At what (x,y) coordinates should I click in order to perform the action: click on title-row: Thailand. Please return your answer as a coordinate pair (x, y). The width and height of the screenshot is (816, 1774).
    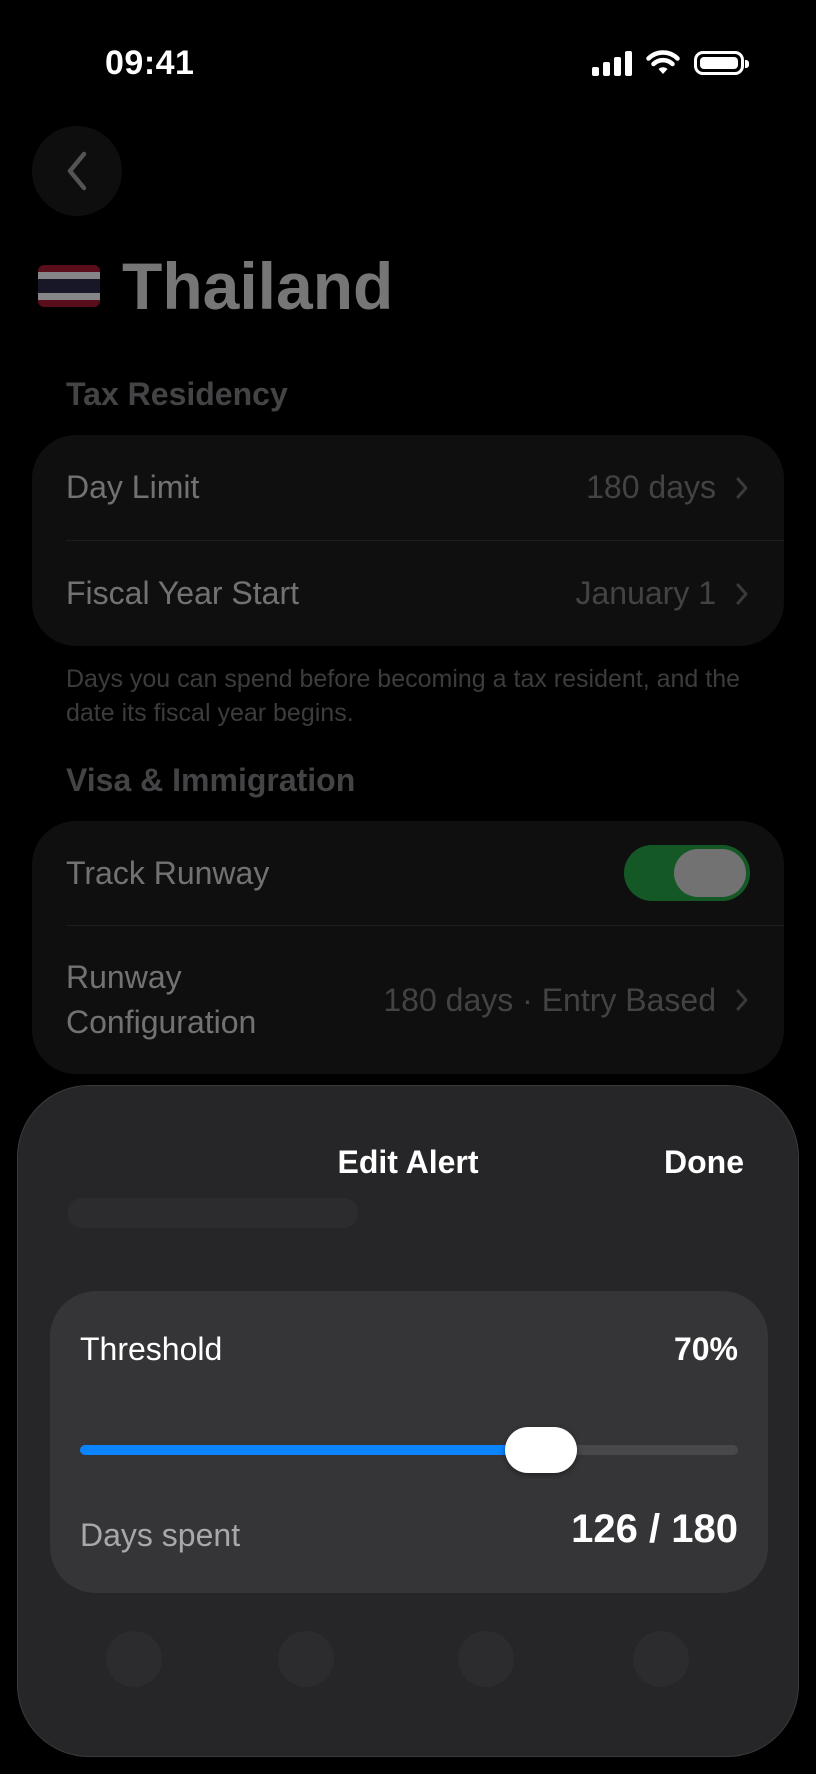
    Looking at the image, I should click on (215, 286).